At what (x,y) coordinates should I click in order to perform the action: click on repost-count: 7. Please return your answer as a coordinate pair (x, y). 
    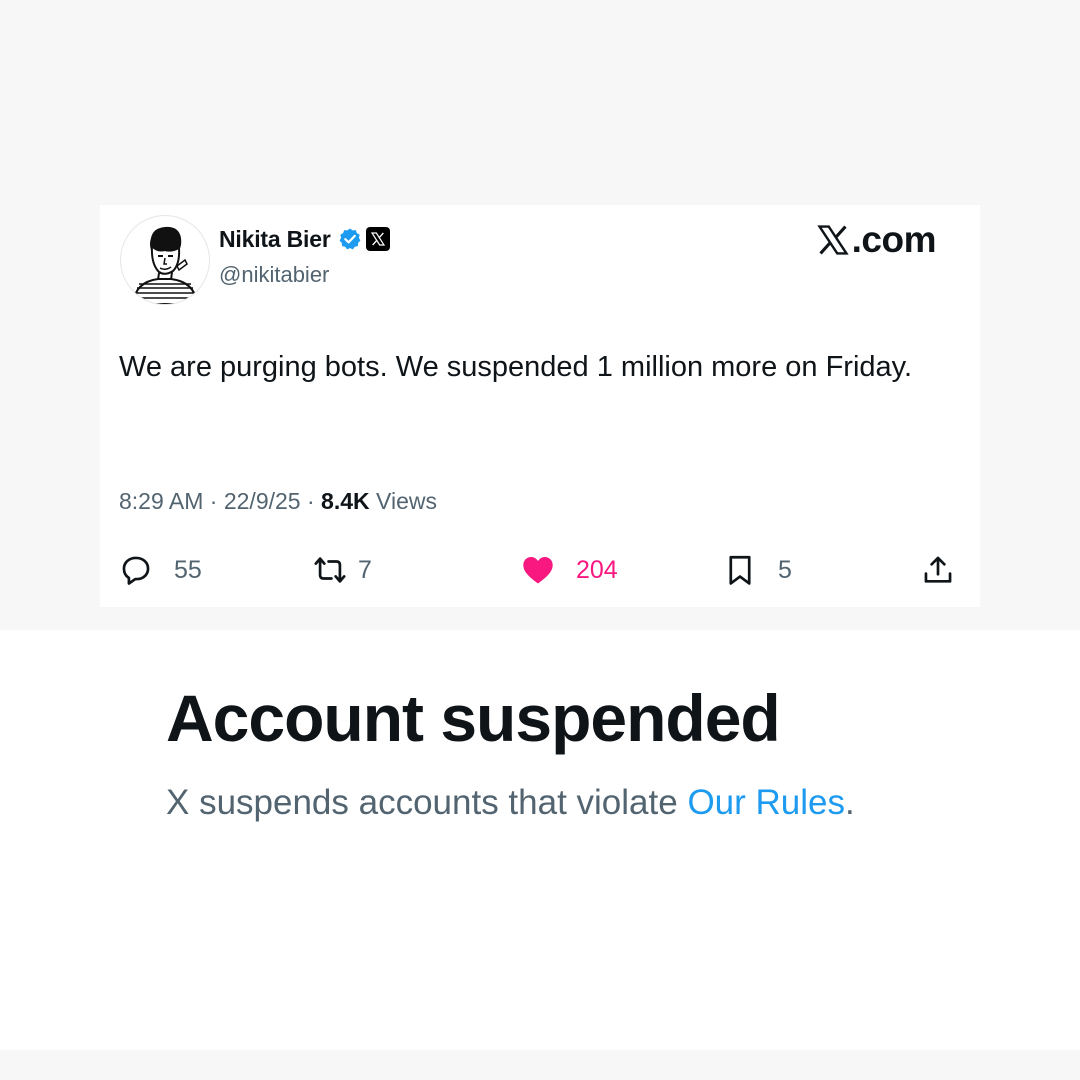
    Looking at the image, I should click on (365, 569).